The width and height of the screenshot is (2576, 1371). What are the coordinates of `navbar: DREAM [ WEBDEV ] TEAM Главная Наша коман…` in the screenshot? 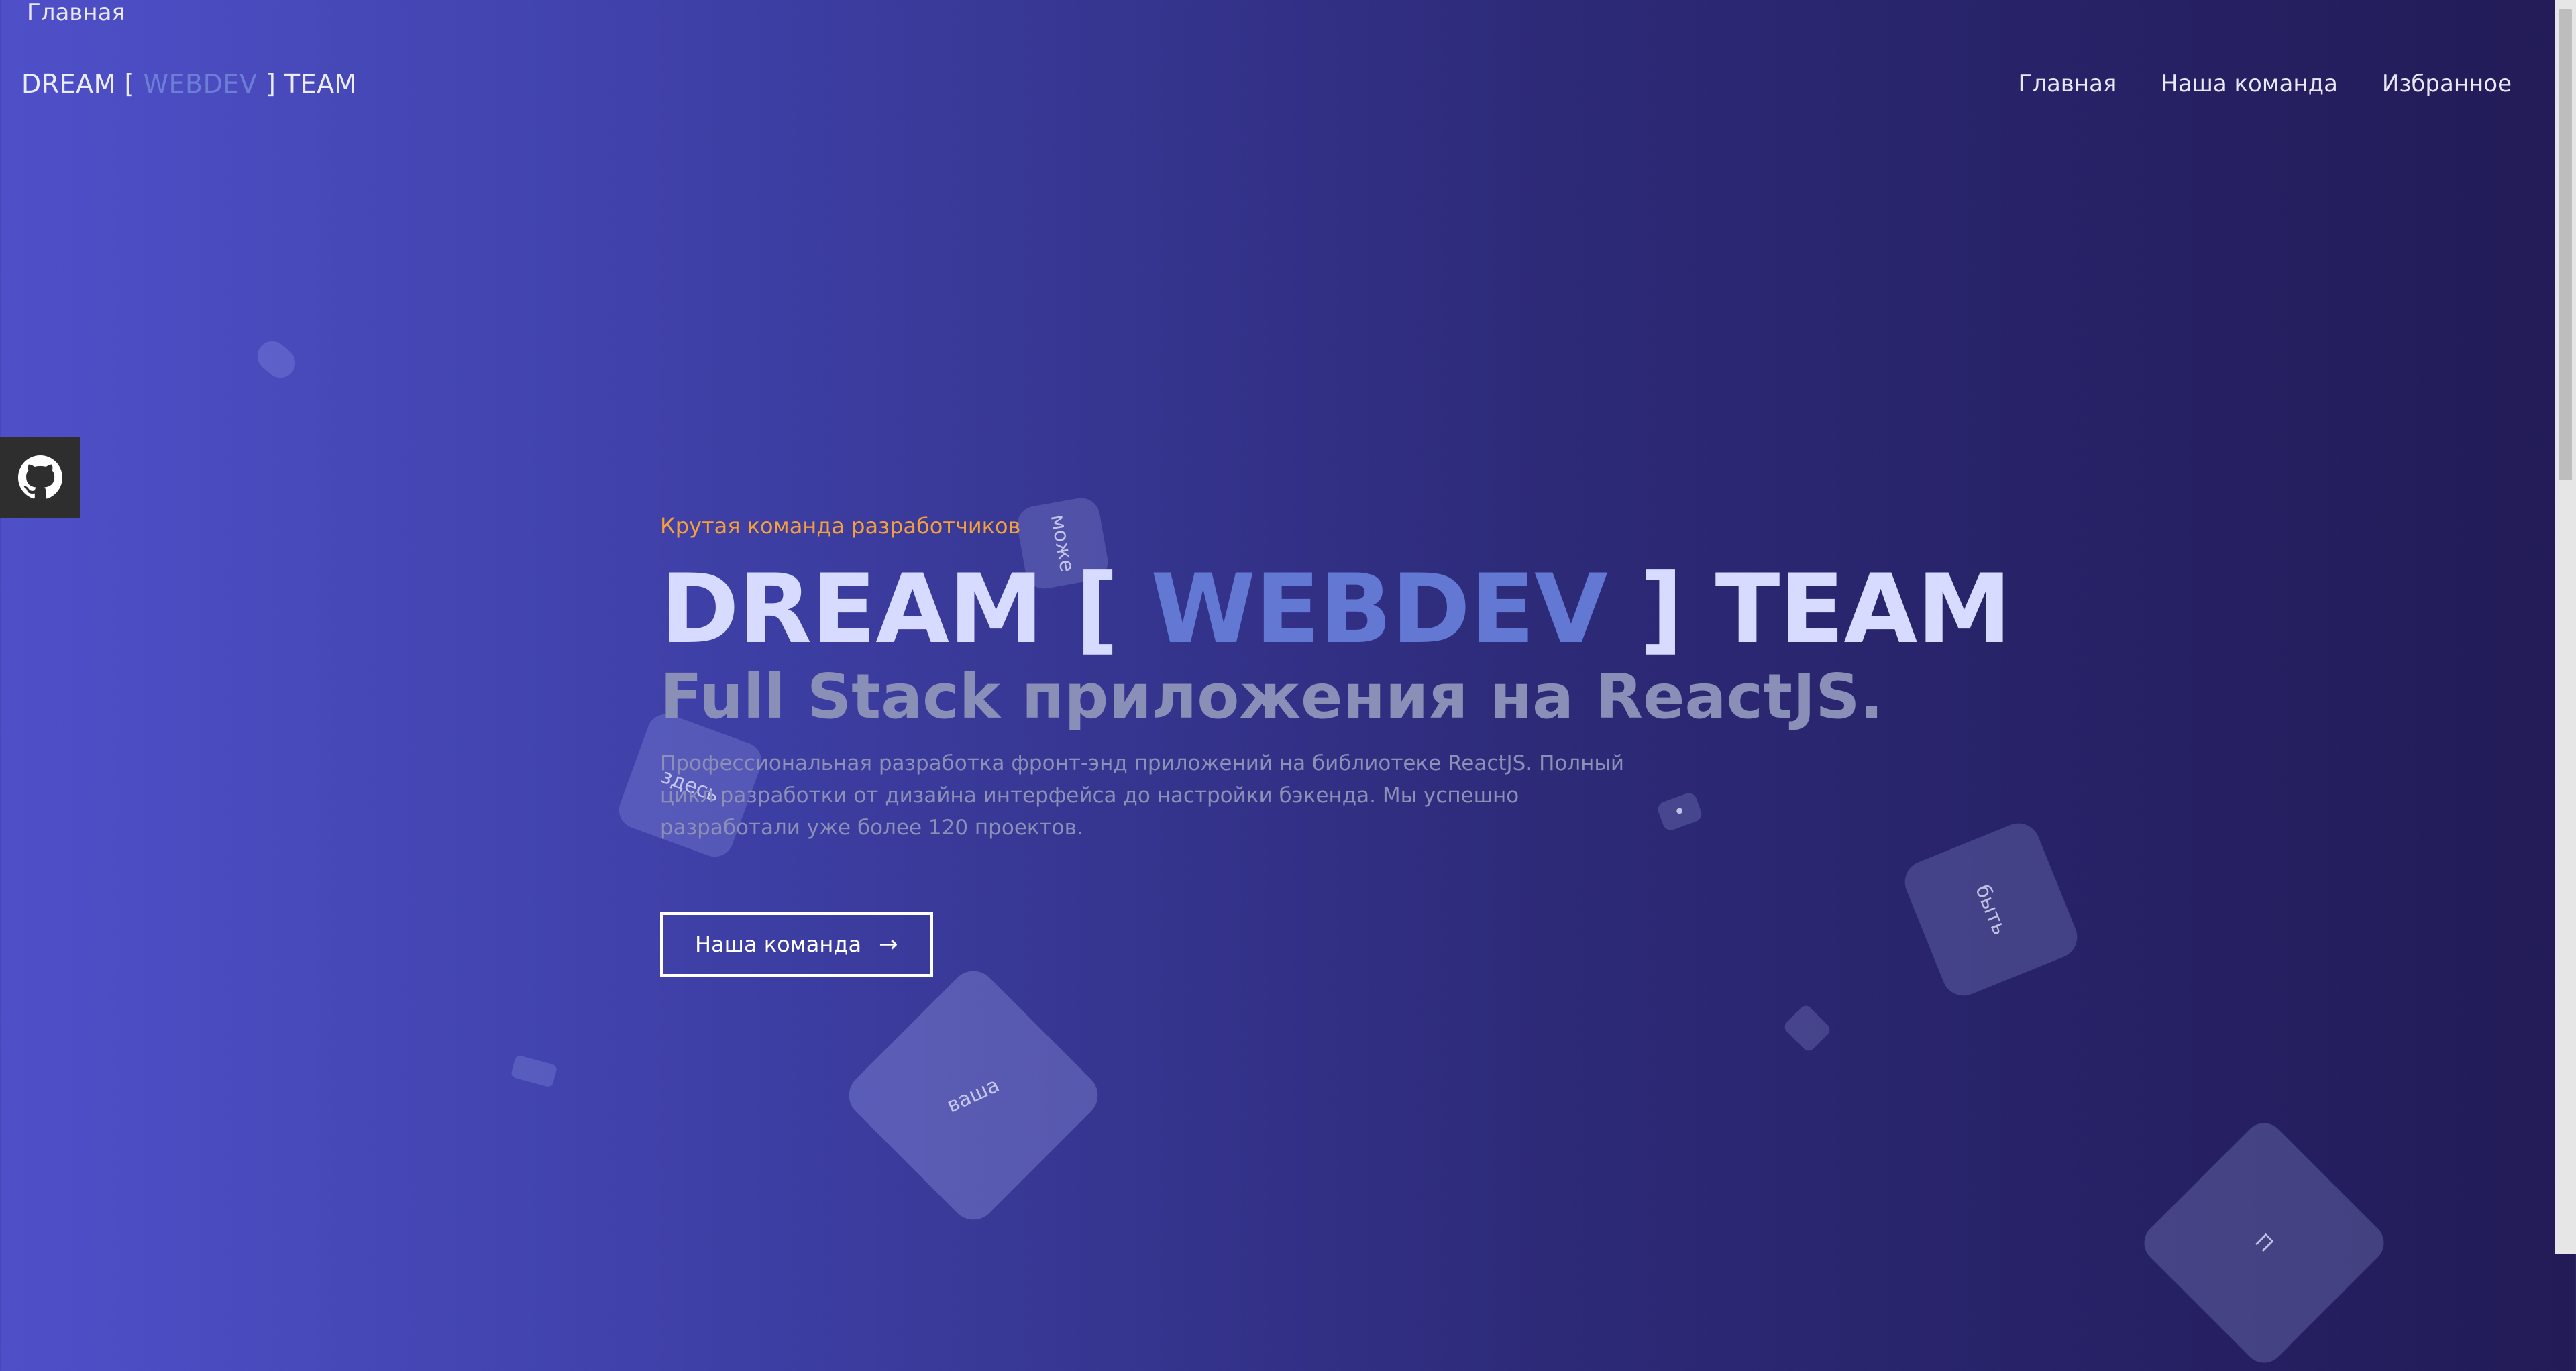 It's located at (1277, 84).